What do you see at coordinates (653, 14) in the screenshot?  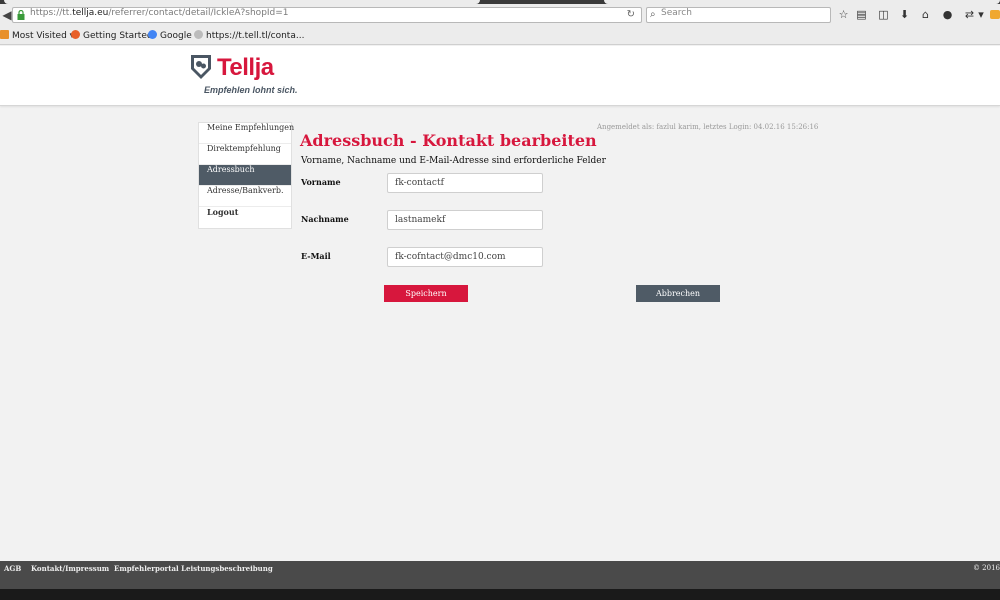 I see `search-icon: ⌕` at bounding box center [653, 14].